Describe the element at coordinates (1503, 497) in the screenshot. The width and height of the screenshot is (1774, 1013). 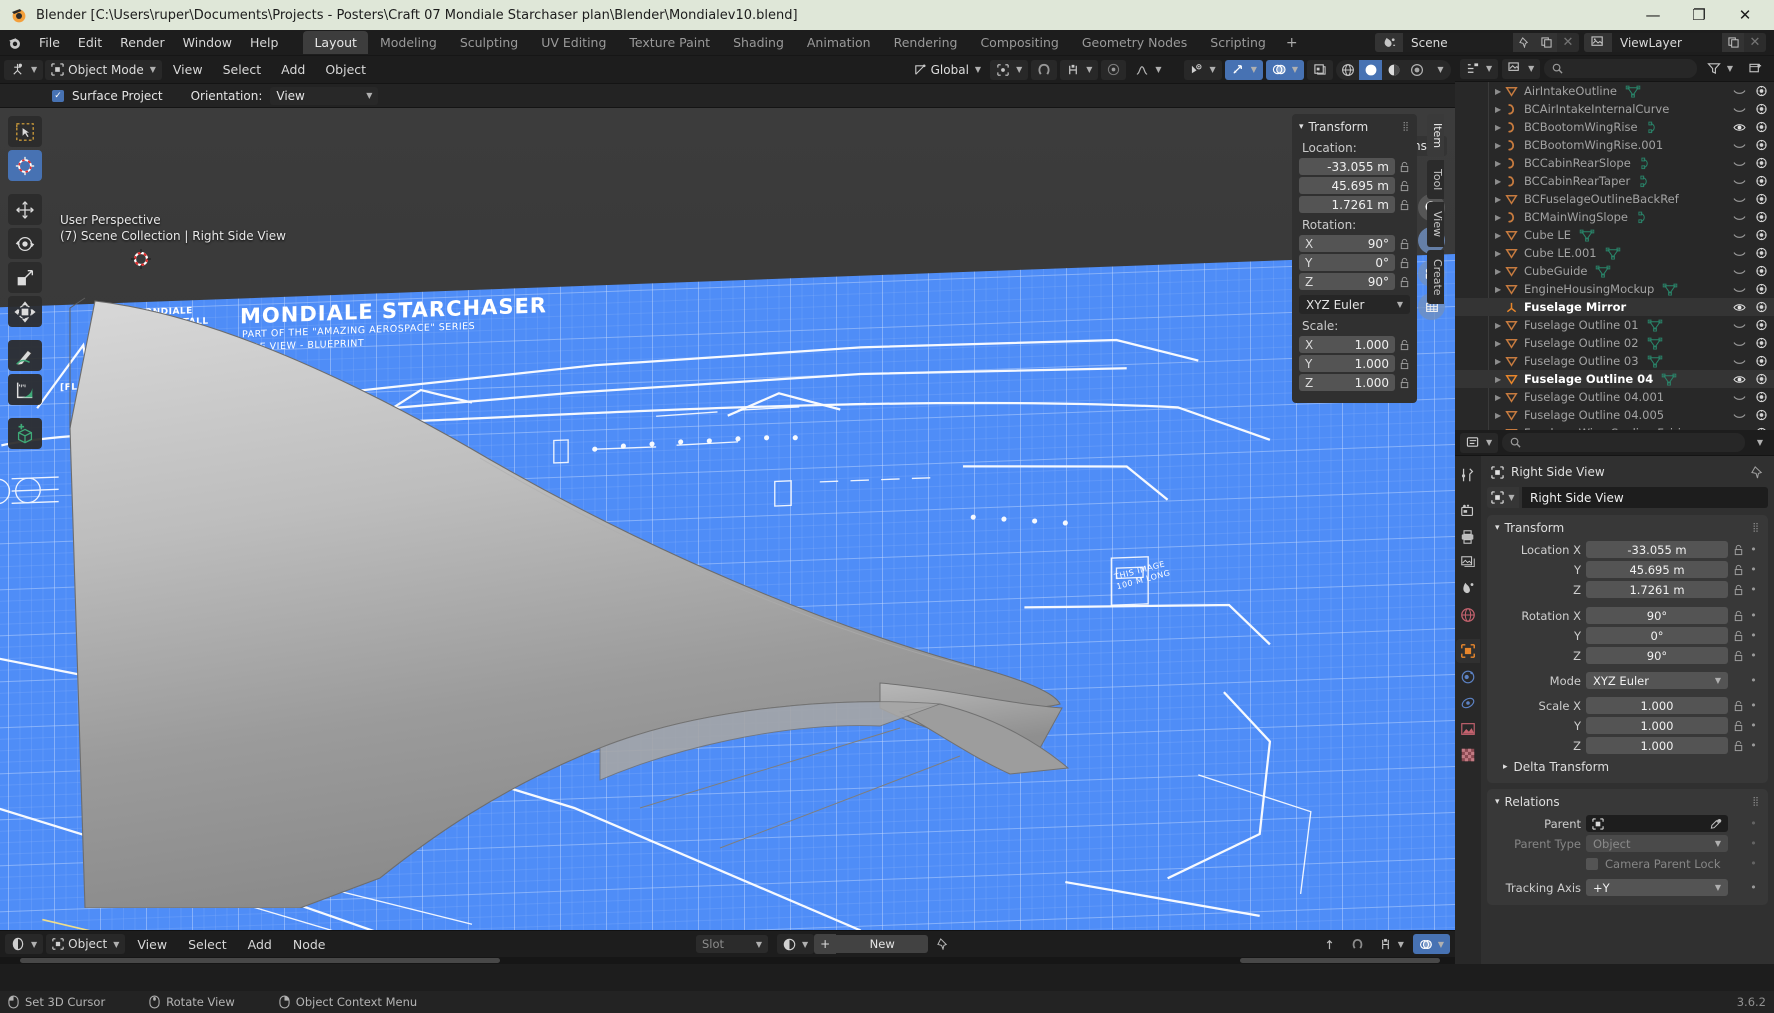
I see `object-id-type-icon: ▼` at that location.